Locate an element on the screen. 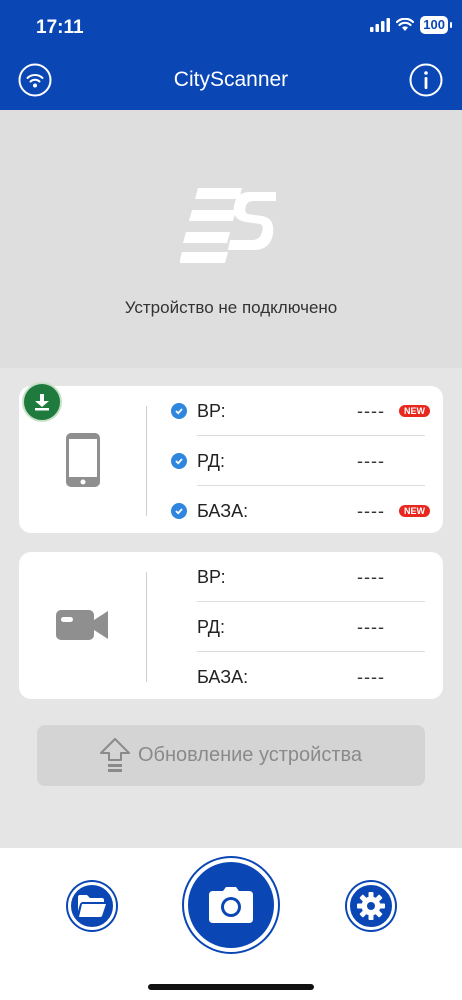  status-icons: 100 is located at coordinates (411, 25).